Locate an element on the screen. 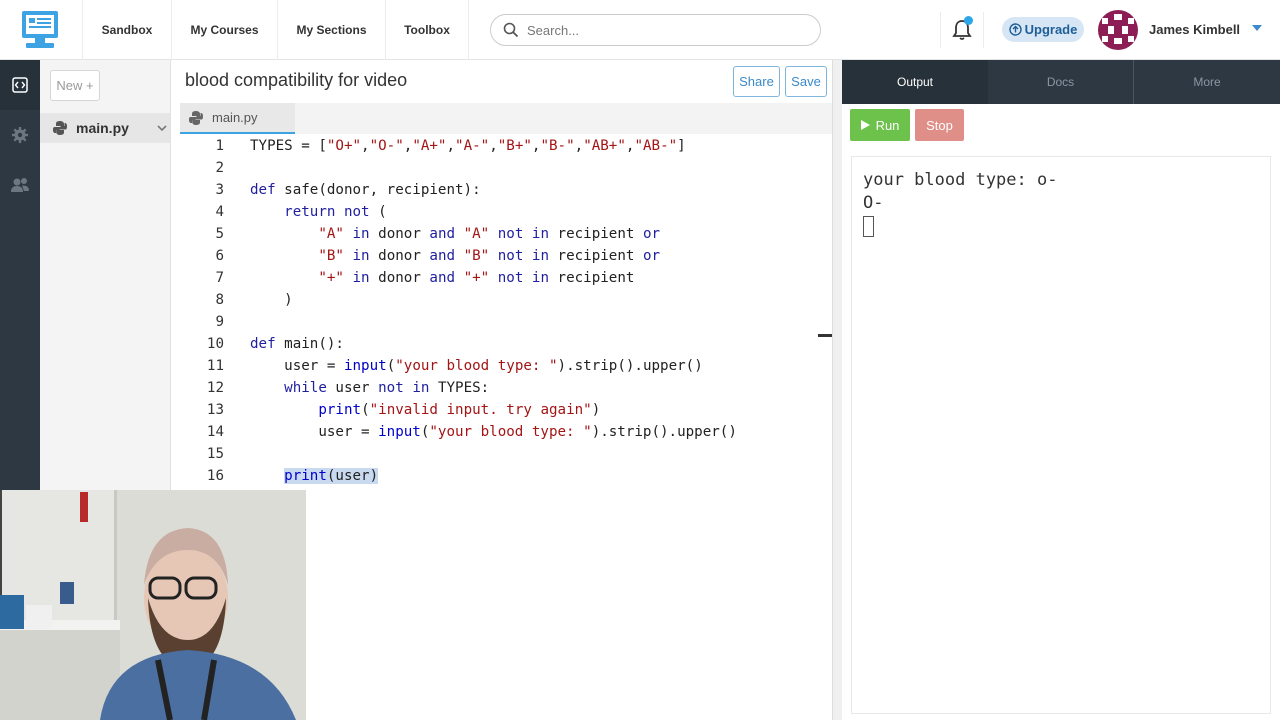 This screenshot has height=720, width=1280. gear-icon is located at coordinates (20, 135).